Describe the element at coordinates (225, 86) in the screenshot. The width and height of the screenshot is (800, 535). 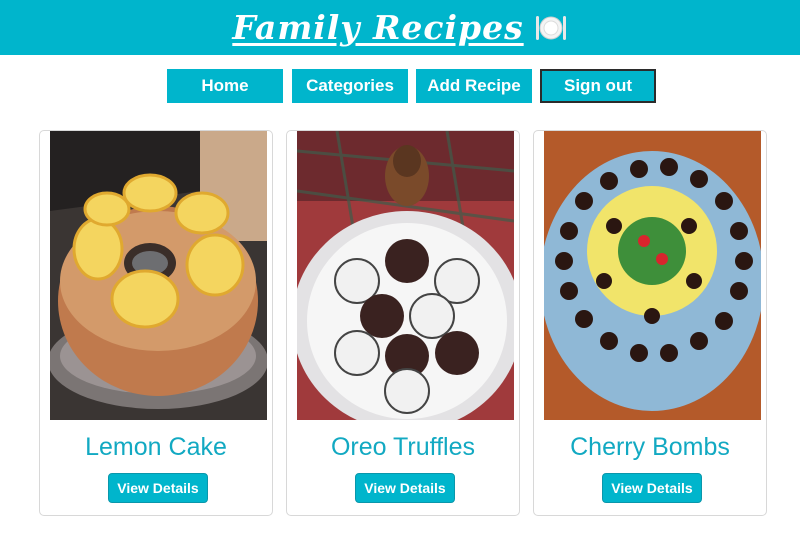
I see `nav-home-button: Home` at that location.